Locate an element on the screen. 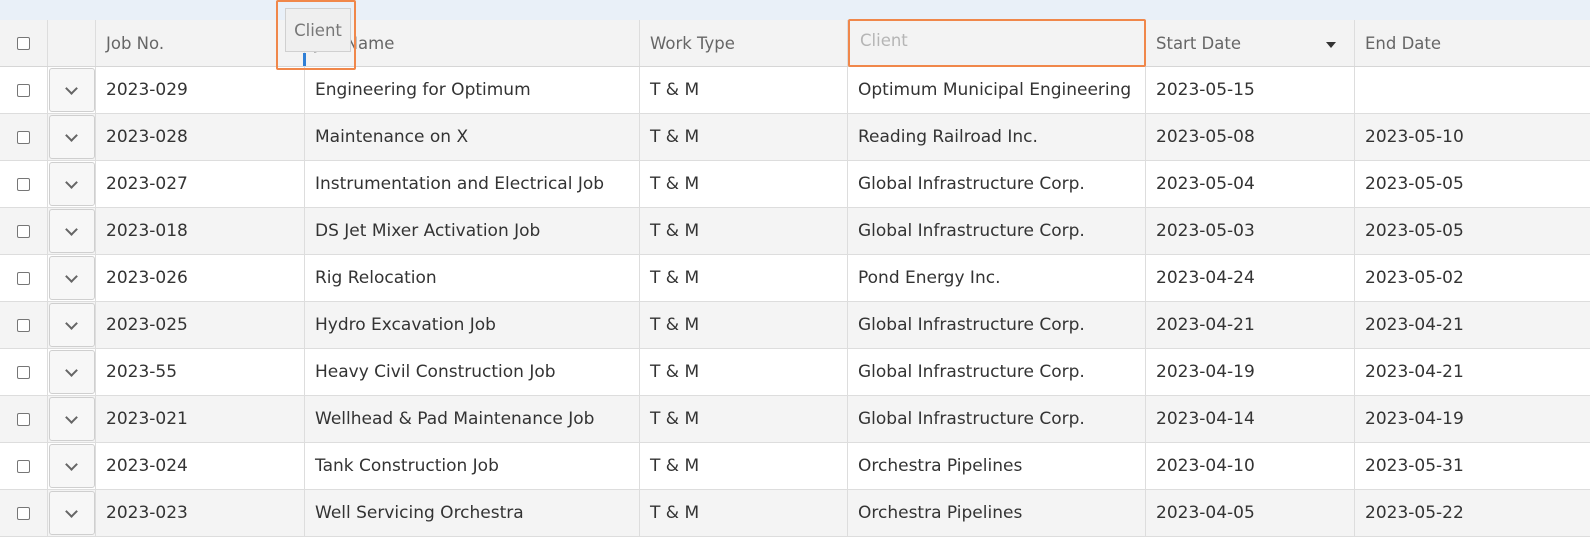 This screenshot has height=545, width=1590. cell-job-name: Wellhead & Pad Maintenance Job is located at coordinates (472, 419).